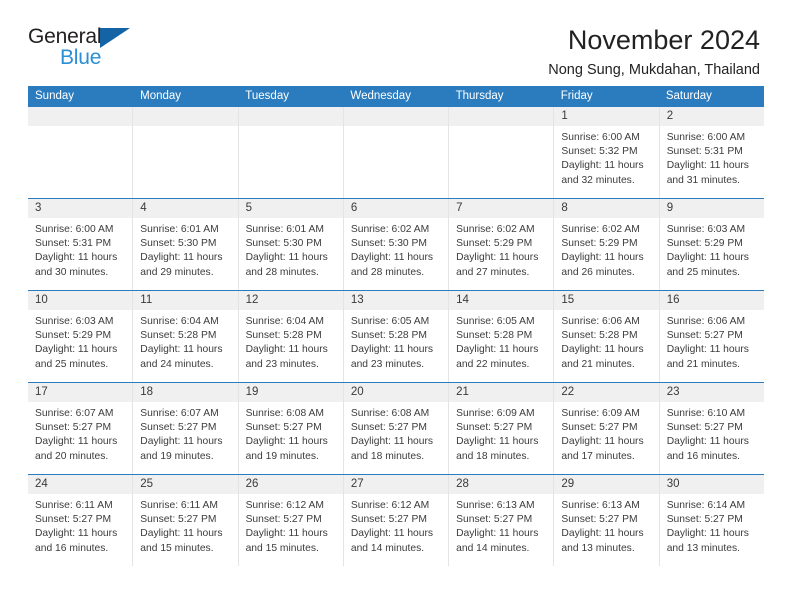 The width and height of the screenshot is (792, 612). What do you see at coordinates (76, 449) in the screenshot?
I see `daylight-text: Daylight: 11 hours and 20 minutes.` at bounding box center [76, 449].